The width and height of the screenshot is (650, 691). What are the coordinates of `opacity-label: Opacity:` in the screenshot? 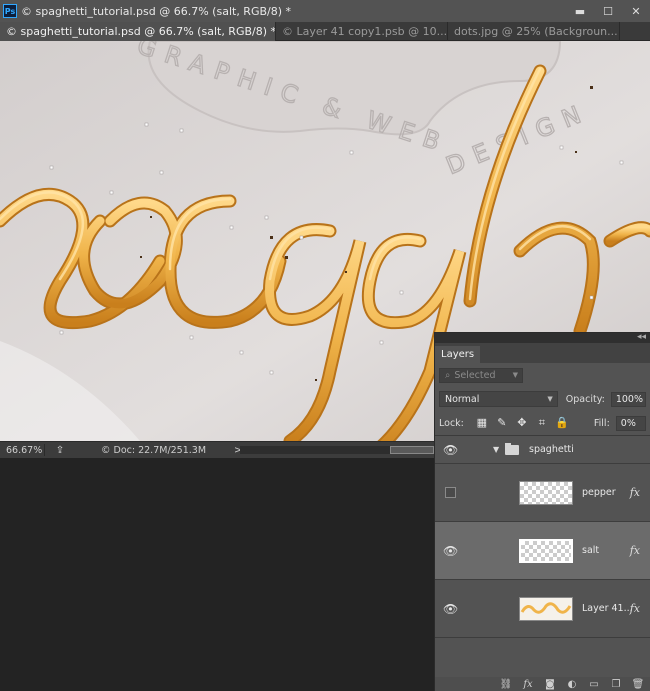 It's located at (585, 399).